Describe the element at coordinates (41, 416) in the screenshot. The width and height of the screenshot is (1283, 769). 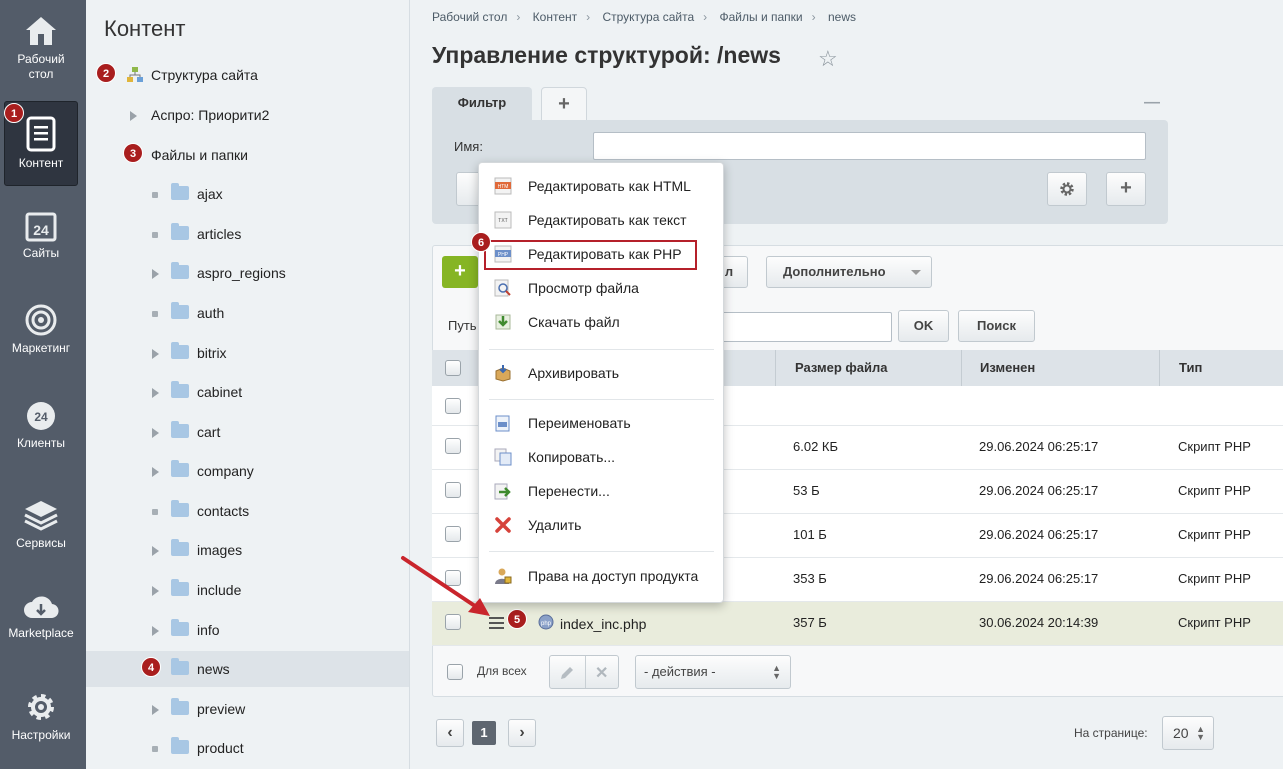
I see `clients-24-icon: 24` at that location.